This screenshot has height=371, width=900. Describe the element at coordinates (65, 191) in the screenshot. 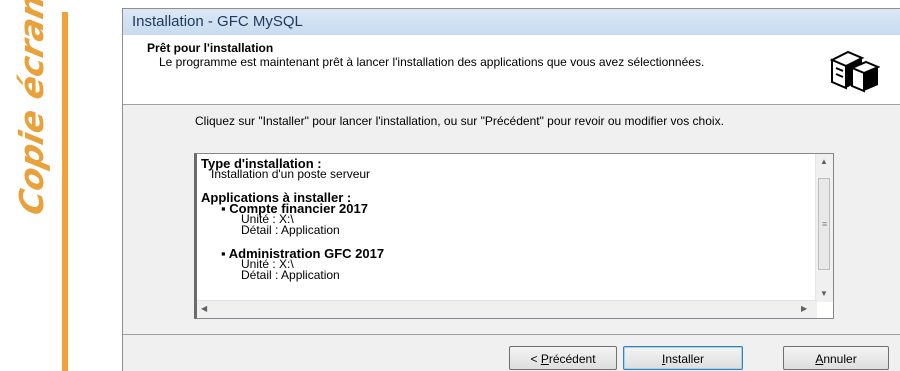

I see `accent-bar` at that location.